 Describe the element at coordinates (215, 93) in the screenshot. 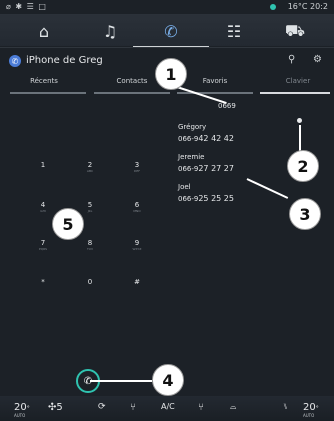

I see `tab-favorites-underline` at that location.